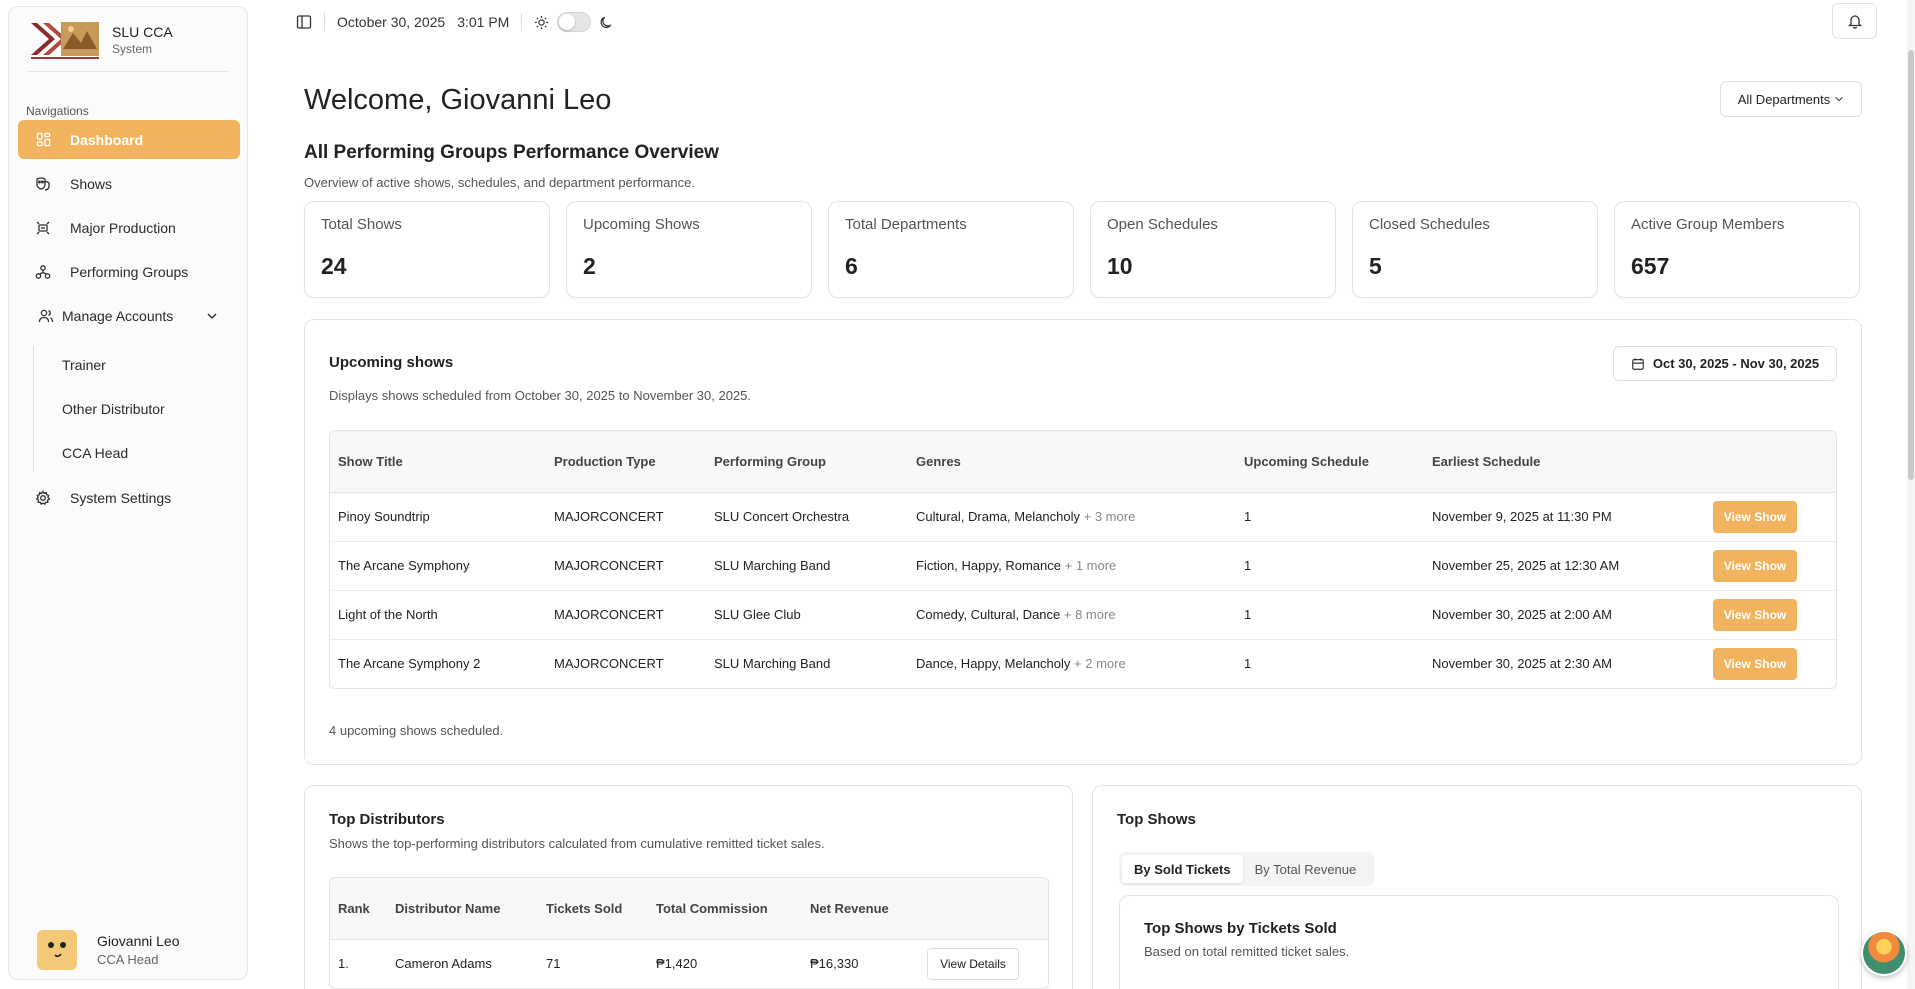  What do you see at coordinates (1642, 364) in the screenshot?
I see `calendar-icon` at bounding box center [1642, 364].